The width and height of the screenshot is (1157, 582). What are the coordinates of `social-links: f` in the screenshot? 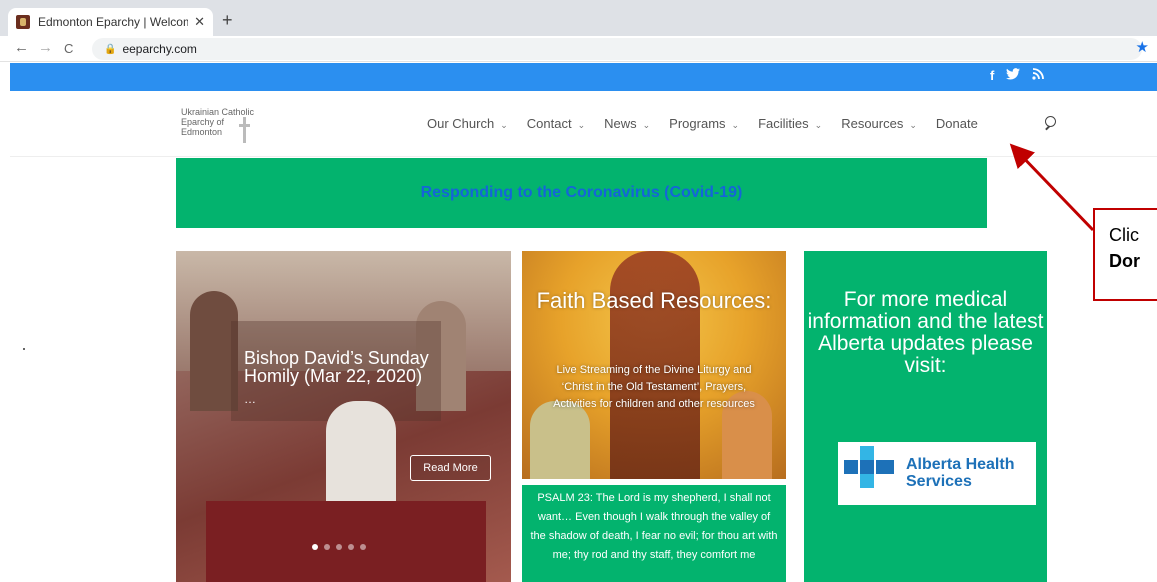 It's located at (1017, 75).